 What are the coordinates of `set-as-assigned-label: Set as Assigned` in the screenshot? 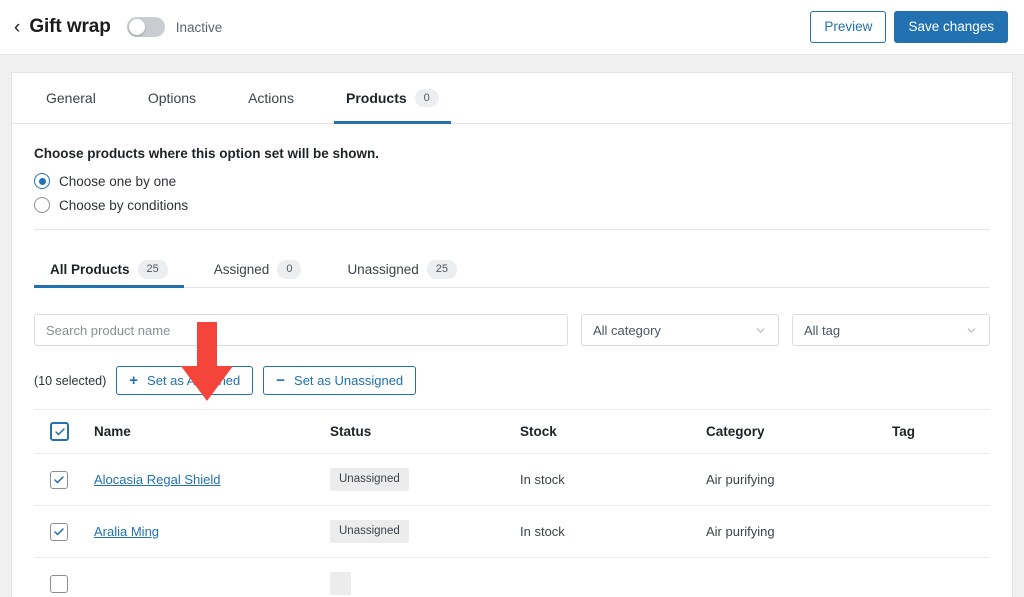 It's located at (194, 380).